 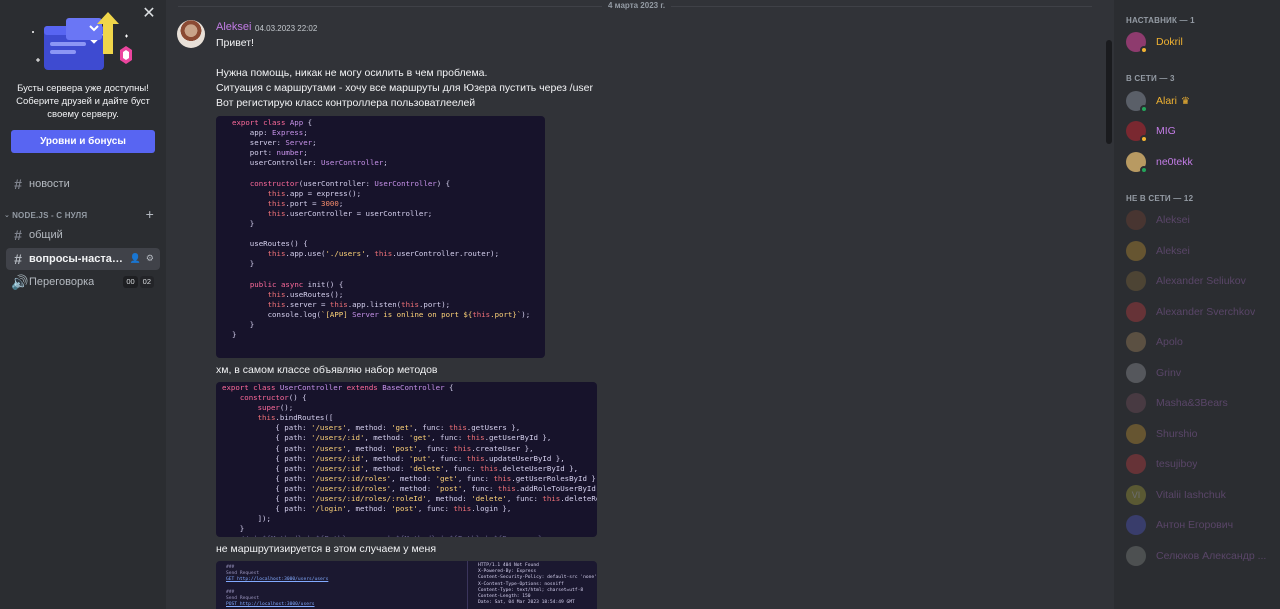 What do you see at coordinates (1166, 131) in the screenshot?
I see `member-name: MIG` at bounding box center [1166, 131].